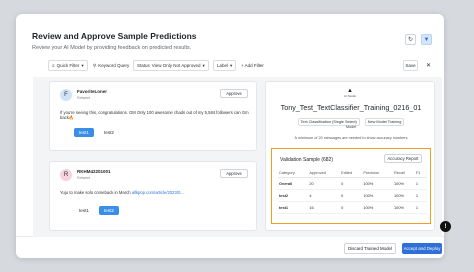 The height and width of the screenshot is (272, 474). Describe the element at coordinates (252, 65) in the screenshot. I see `add-filter-button: + Add Filter` at that location.